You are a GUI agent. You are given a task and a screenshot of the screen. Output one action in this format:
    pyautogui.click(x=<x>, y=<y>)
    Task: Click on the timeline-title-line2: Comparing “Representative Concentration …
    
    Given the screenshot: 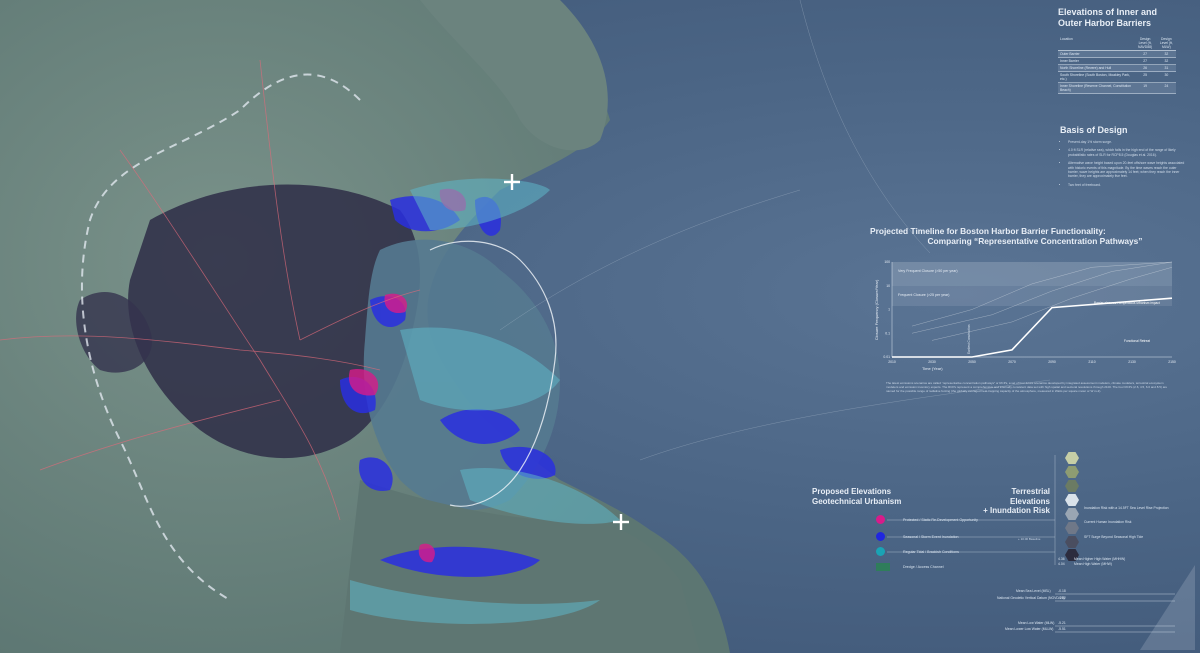 What is the action you would take?
    pyautogui.click(x=1035, y=241)
    